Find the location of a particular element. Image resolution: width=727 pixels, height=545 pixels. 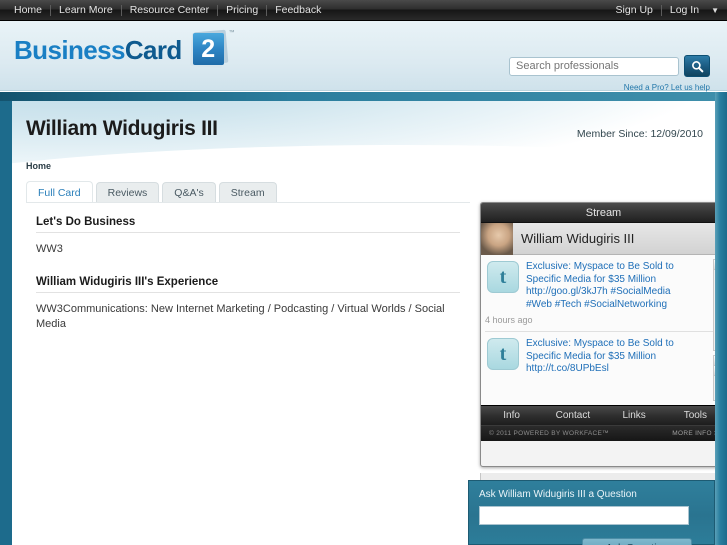

widget-header-title: Stream is located at coordinates (598, 213).